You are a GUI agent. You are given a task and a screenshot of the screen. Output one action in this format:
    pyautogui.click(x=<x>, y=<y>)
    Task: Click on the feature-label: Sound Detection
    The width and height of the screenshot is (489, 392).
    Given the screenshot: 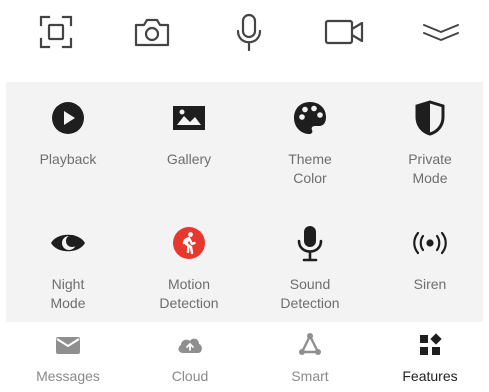 What is the action you would take?
    pyautogui.click(x=310, y=293)
    